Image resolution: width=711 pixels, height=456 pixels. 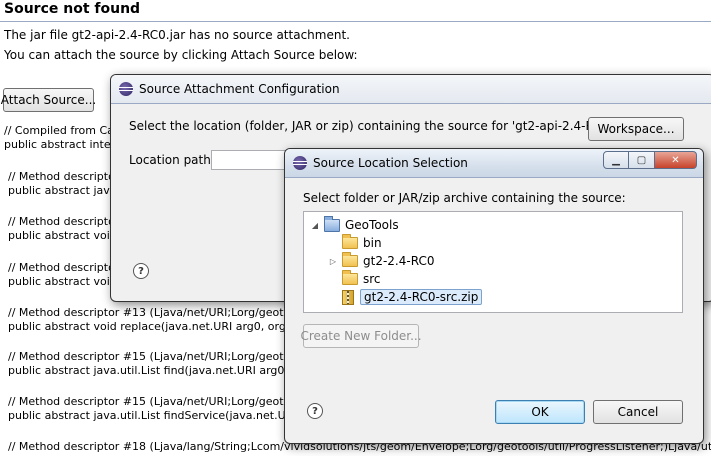 What do you see at coordinates (372, 225) in the screenshot?
I see `tree-item-label: GeoTools` at bounding box center [372, 225].